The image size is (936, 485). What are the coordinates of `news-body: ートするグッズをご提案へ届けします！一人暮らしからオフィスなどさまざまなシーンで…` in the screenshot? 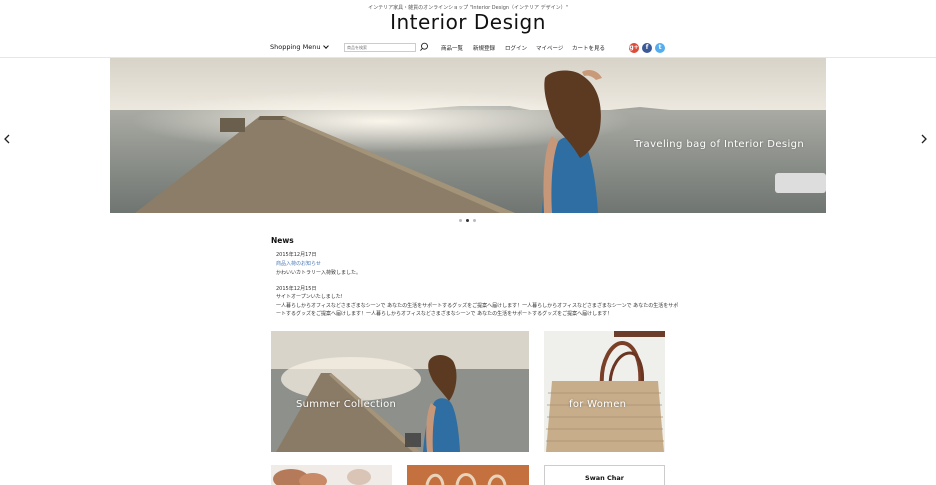 It's located at (444, 314).